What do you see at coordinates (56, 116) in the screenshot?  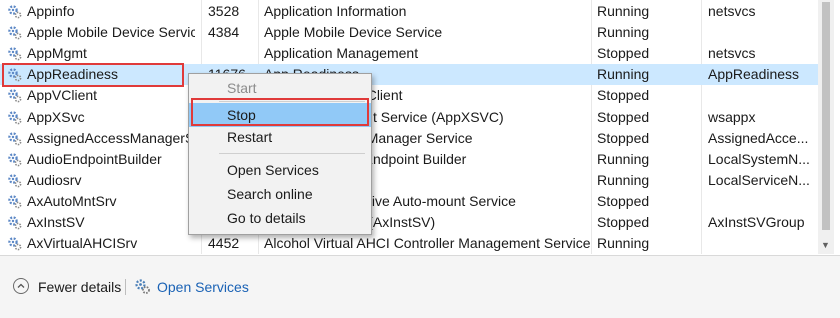 I see `service-name: AppXSvc` at bounding box center [56, 116].